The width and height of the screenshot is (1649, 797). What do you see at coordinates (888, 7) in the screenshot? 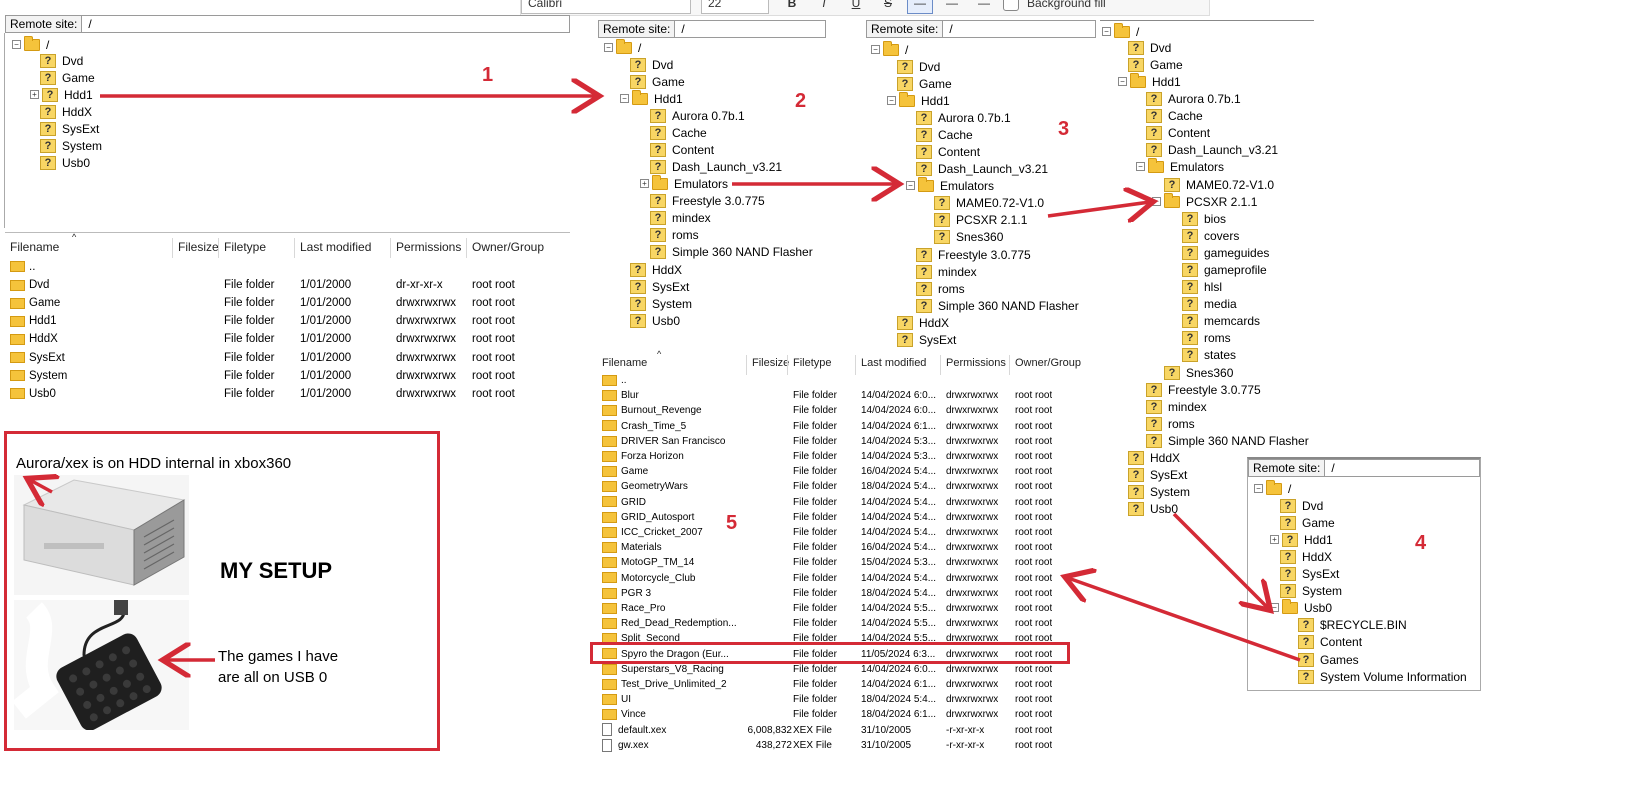
I see `strikethrough-button: S` at bounding box center [888, 7].